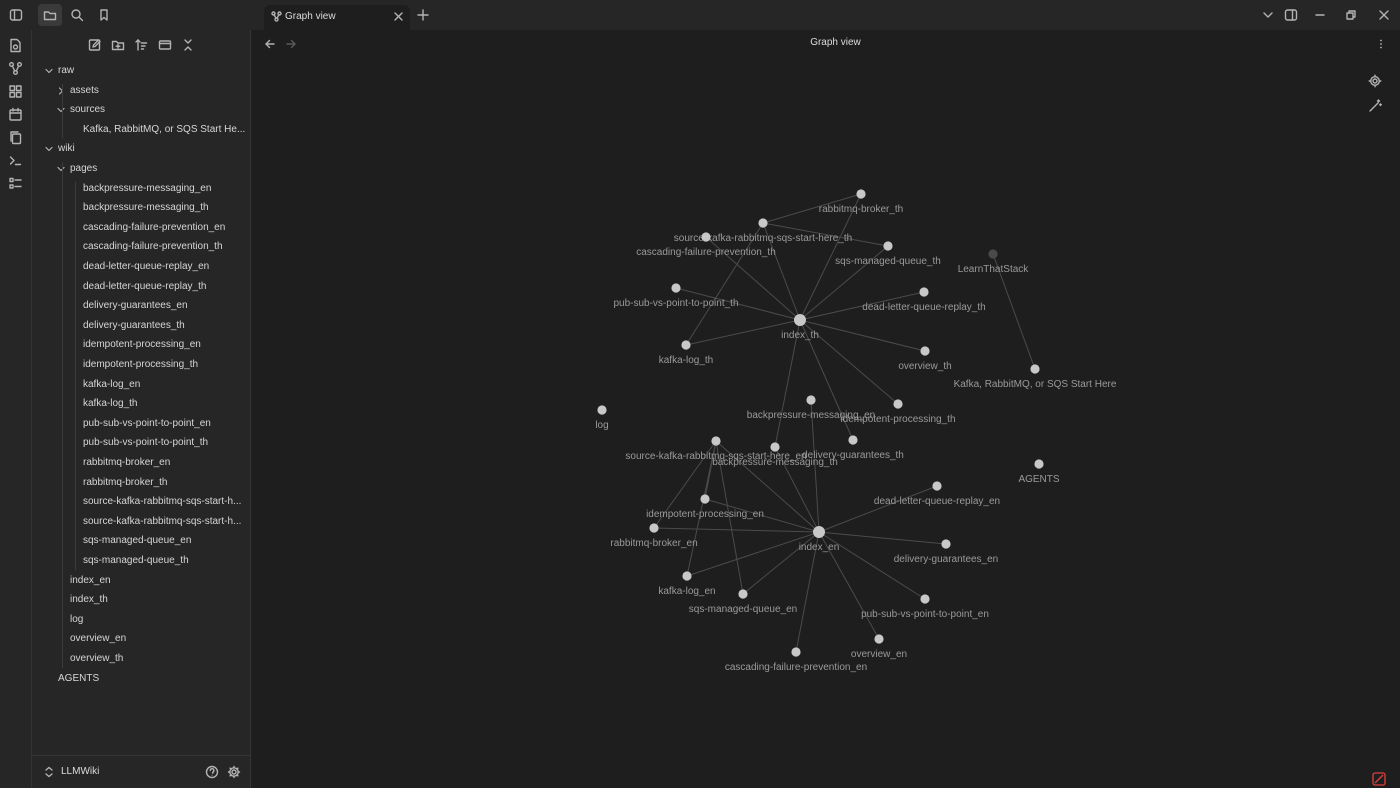  Describe the element at coordinates (800, 327) in the screenshot. I see `graph-node-ith: index_th` at that location.